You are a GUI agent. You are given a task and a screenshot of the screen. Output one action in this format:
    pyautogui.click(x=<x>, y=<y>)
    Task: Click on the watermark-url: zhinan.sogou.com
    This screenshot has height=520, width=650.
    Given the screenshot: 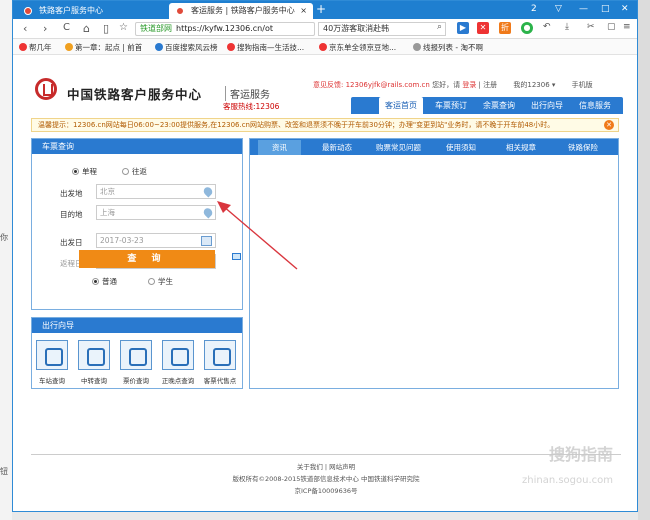 What is the action you would take?
    pyautogui.click(x=567, y=480)
    